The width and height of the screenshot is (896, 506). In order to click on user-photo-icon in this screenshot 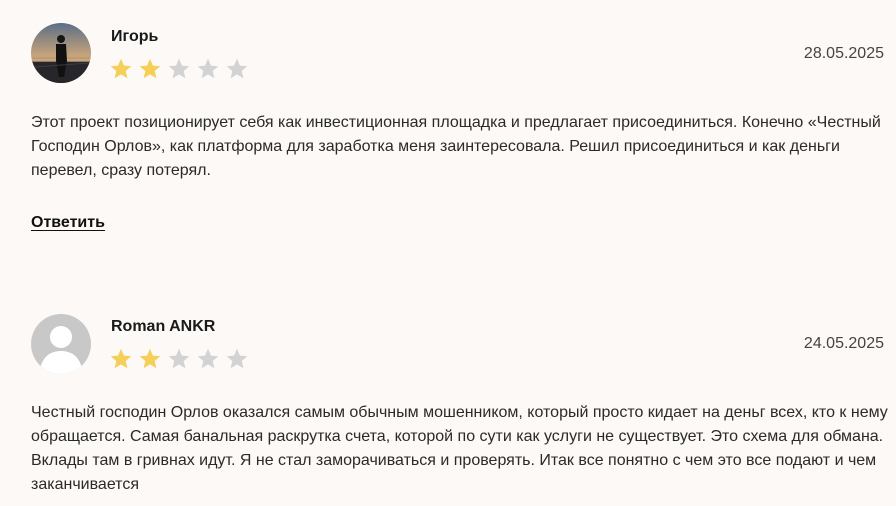, I will do `click(61, 53)`.